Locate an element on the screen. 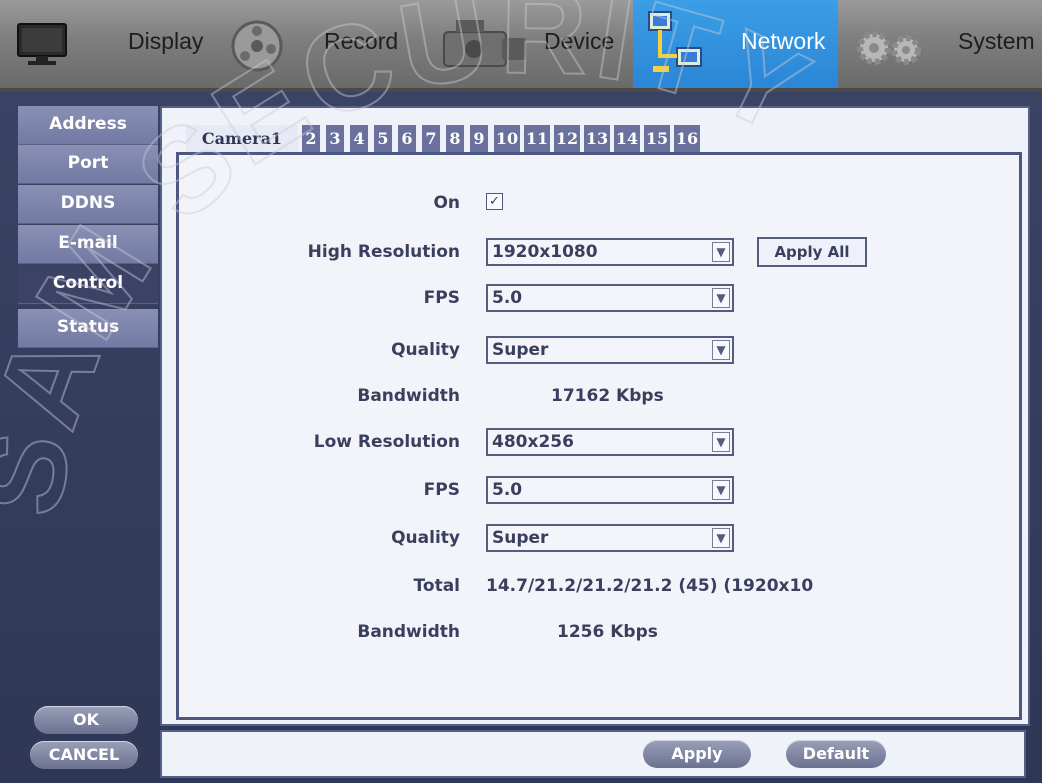  high-resolution-select: 1920x1080 ▼ is located at coordinates (610, 252).